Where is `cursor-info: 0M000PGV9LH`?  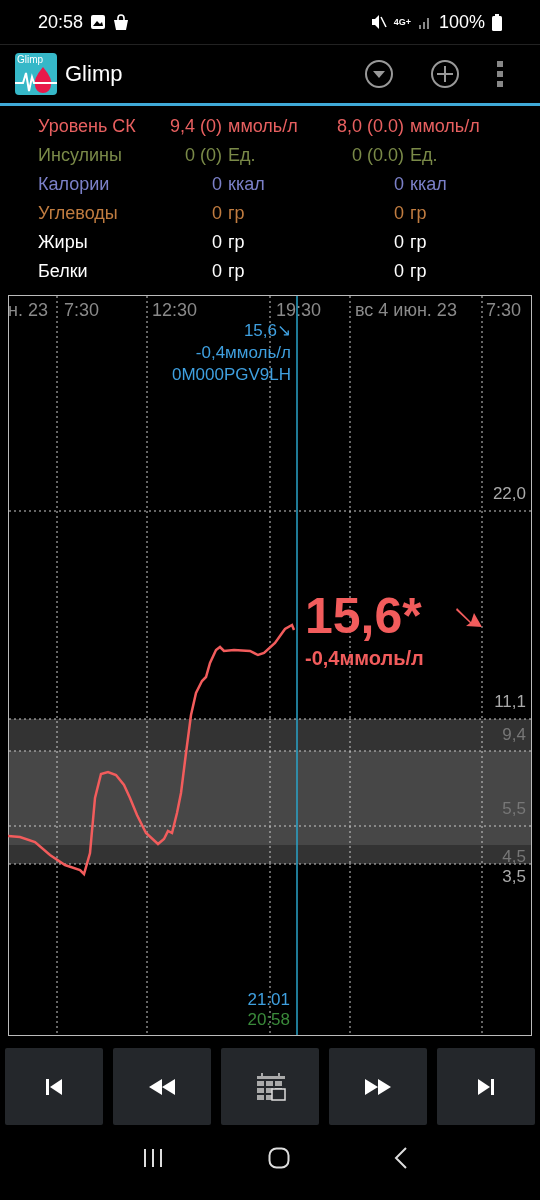
cursor-info: 0M000PGV9LH is located at coordinates (231, 374).